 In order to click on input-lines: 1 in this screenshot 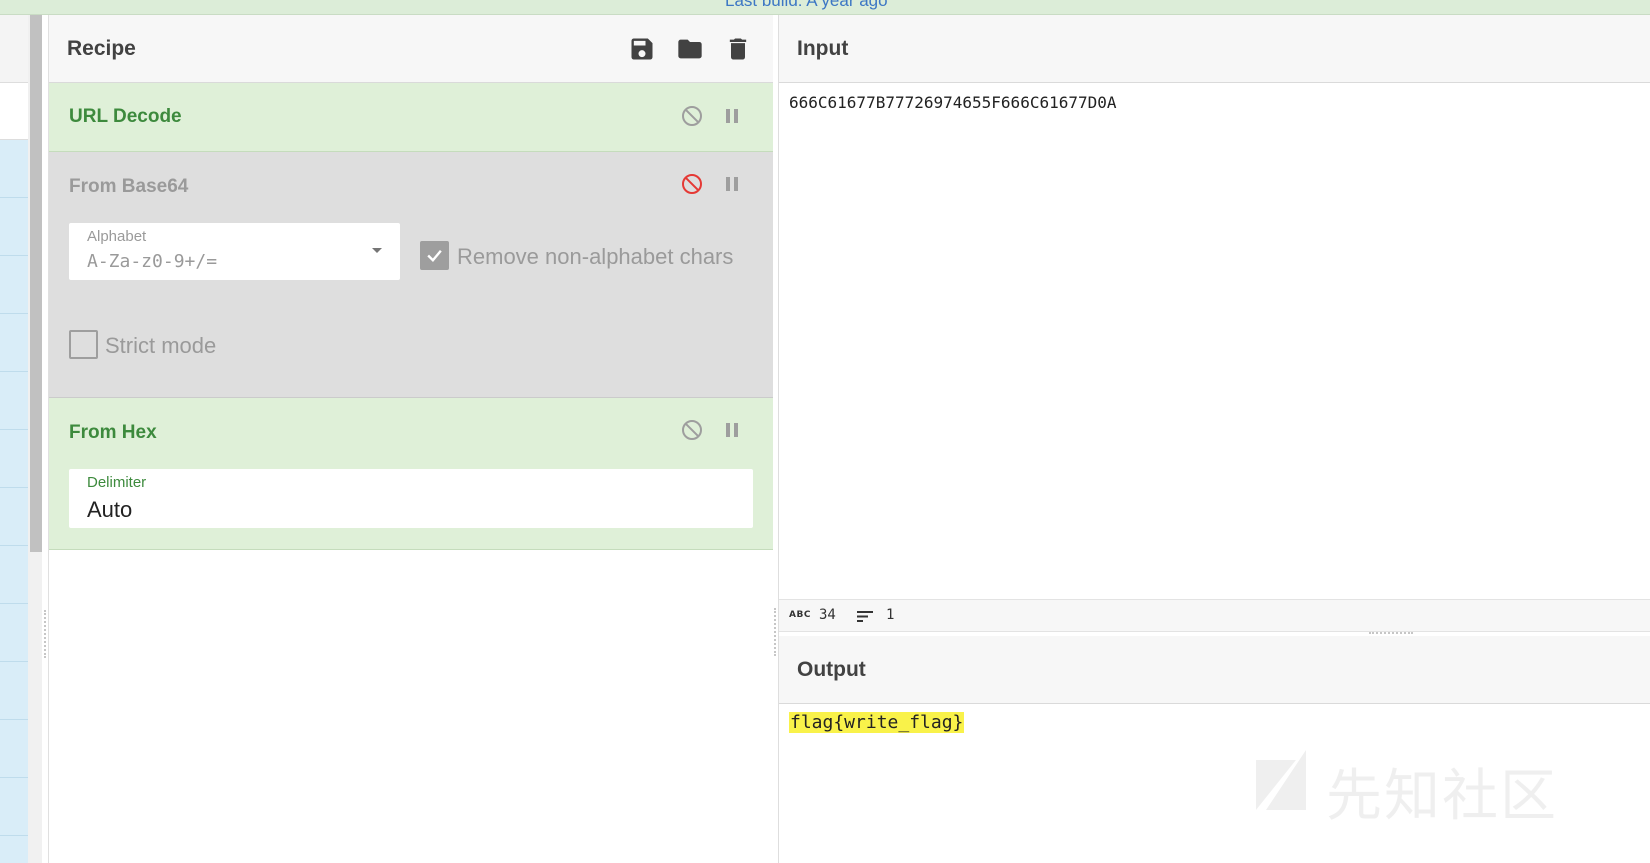, I will do `click(890, 615)`.